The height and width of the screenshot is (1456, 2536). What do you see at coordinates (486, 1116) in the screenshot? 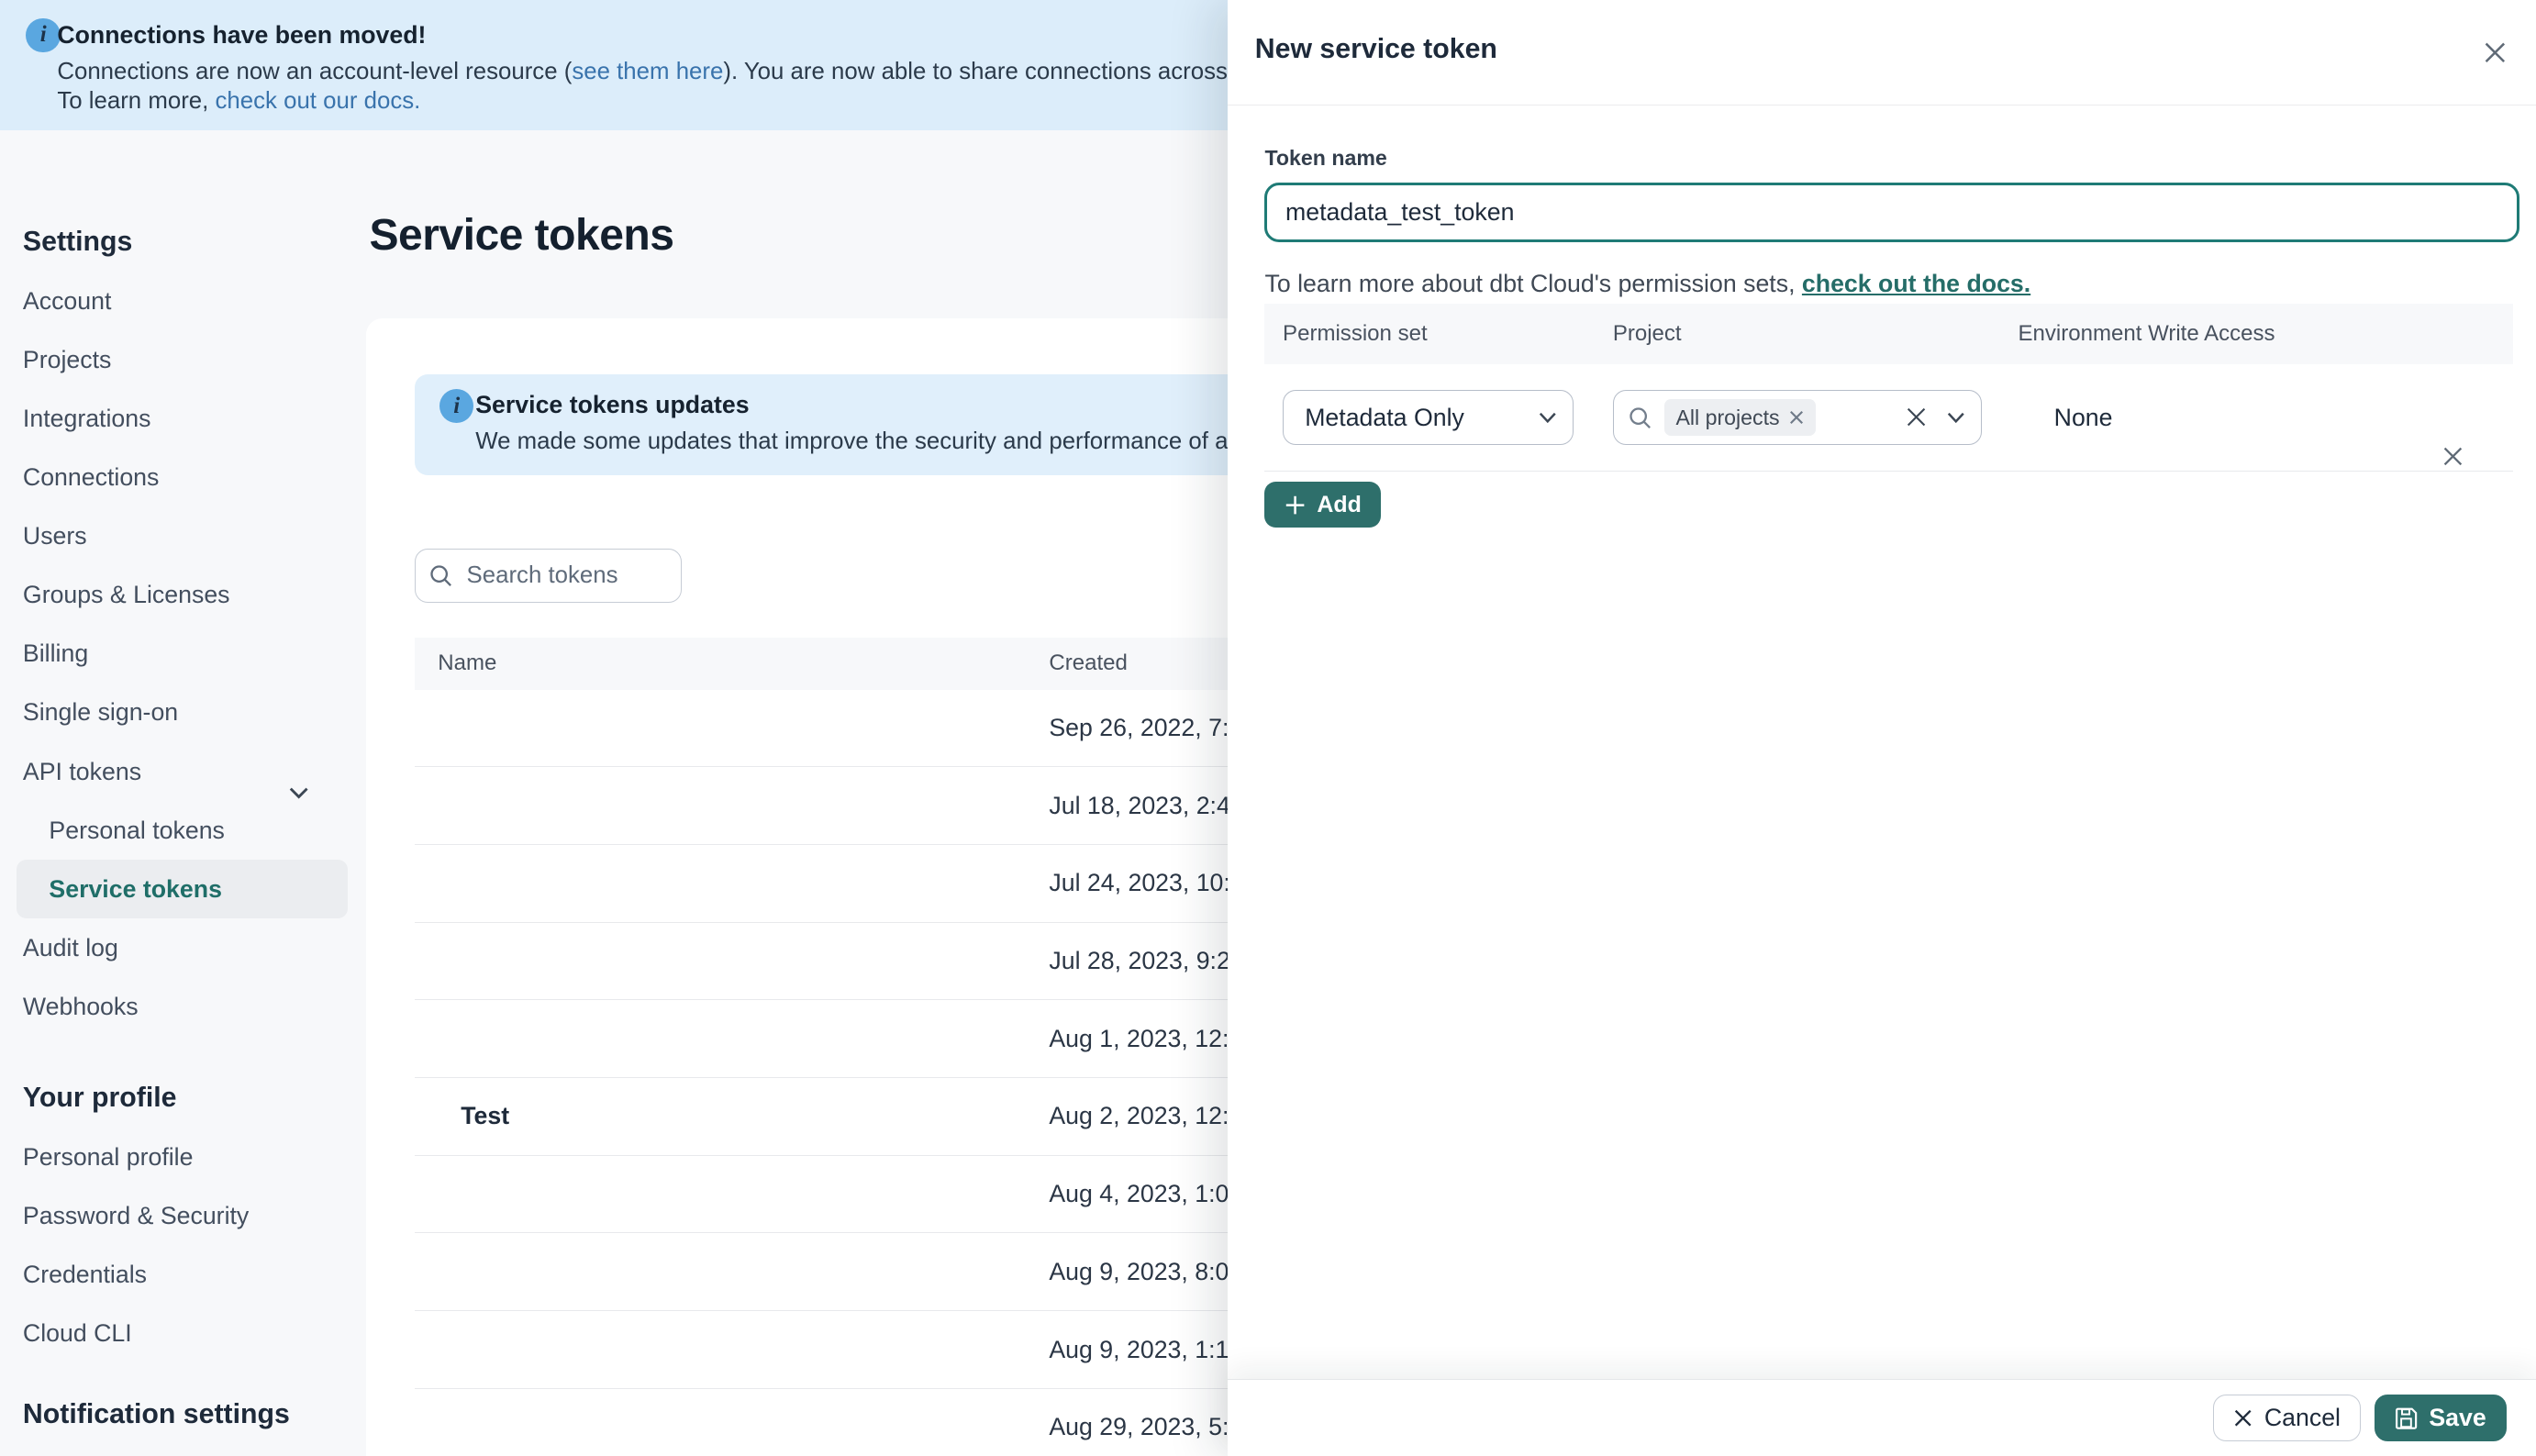
I see `token-name-cell: Test` at bounding box center [486, 1116].